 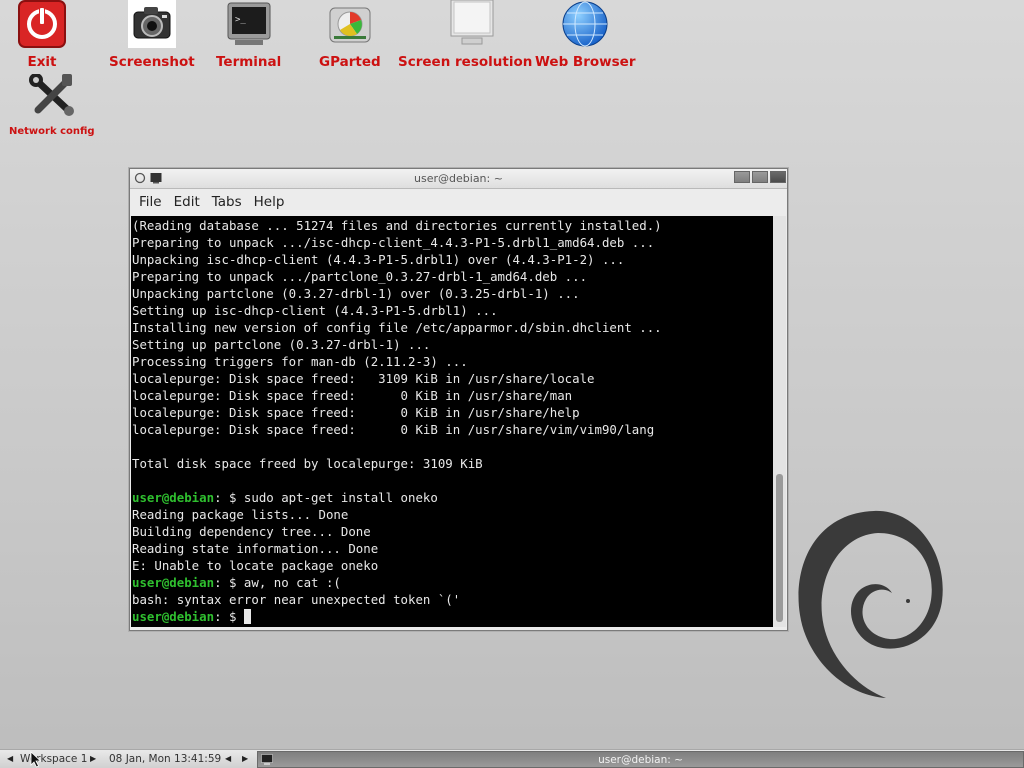 I want to click on terminal-prompt-line: user@debian: $, so click(x=452, y=616).